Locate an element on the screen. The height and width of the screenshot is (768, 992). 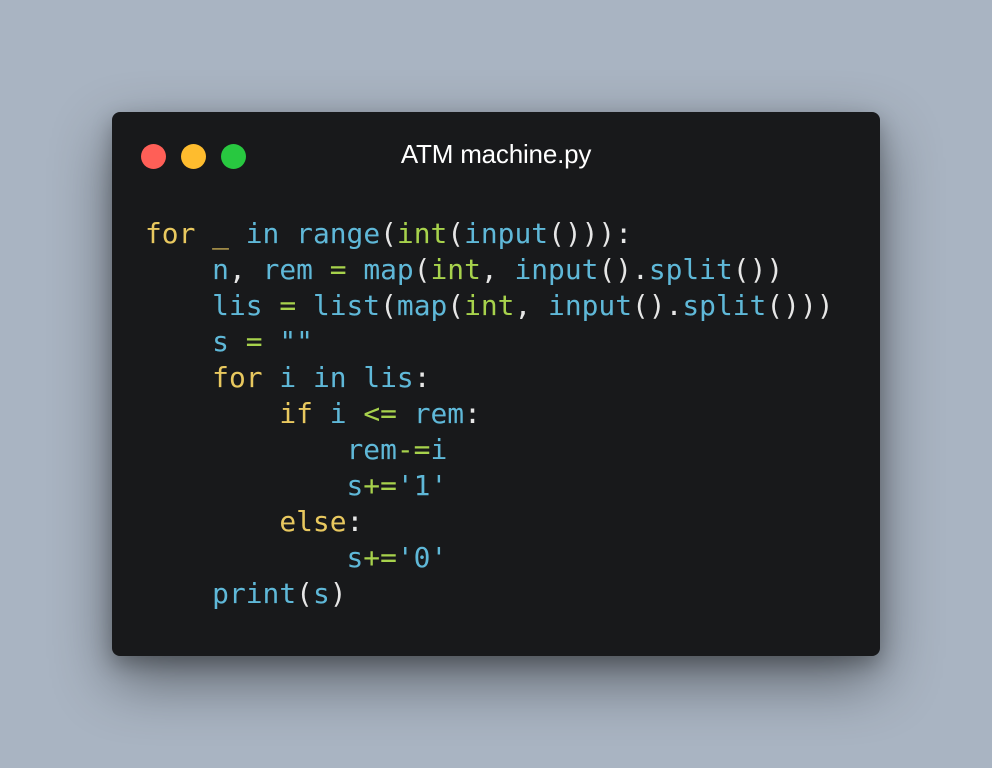
code-token: '0' is located at coordinates (422, 557).